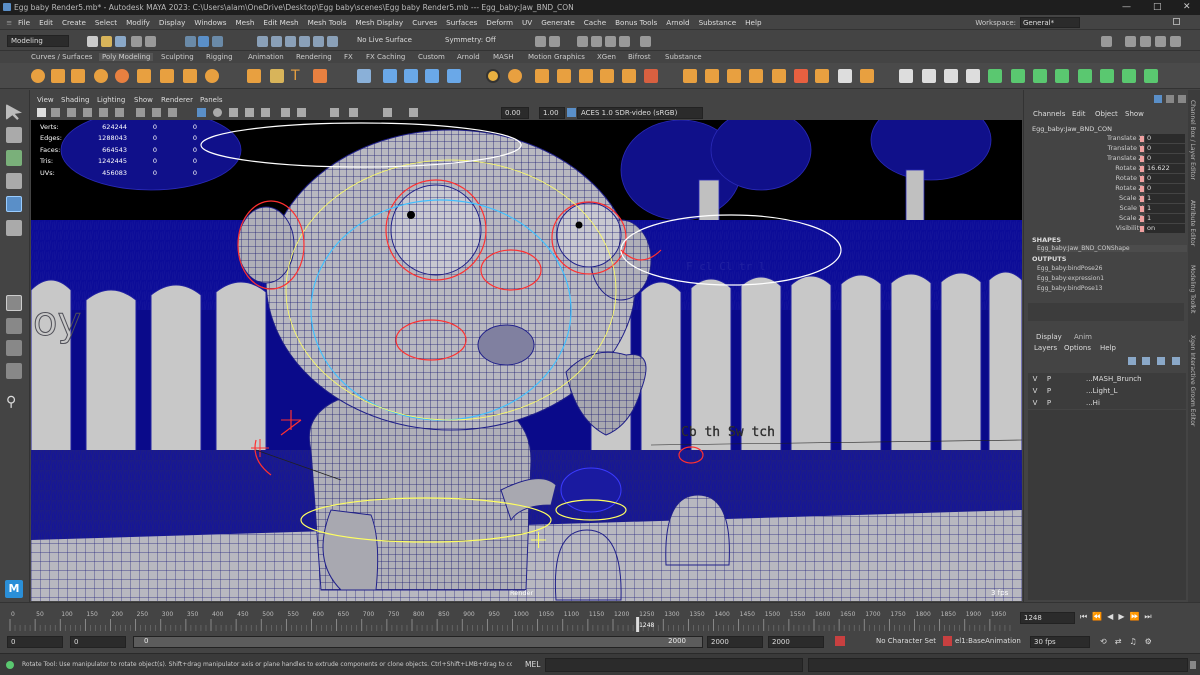 This screenshot has width=1200, height=675. I want to click on anim-start-field: 0, so click(35, 642).